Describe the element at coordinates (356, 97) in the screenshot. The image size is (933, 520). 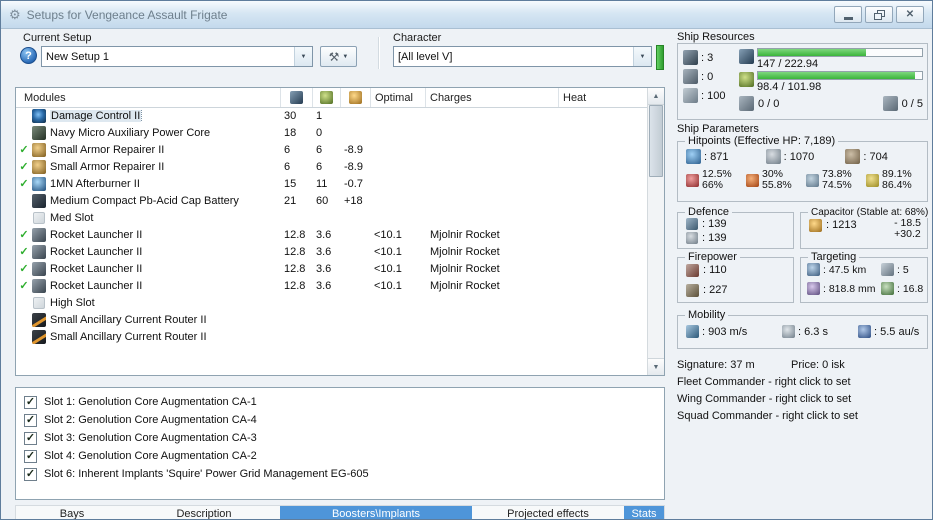
I see `capacitor-column-header` at that location.